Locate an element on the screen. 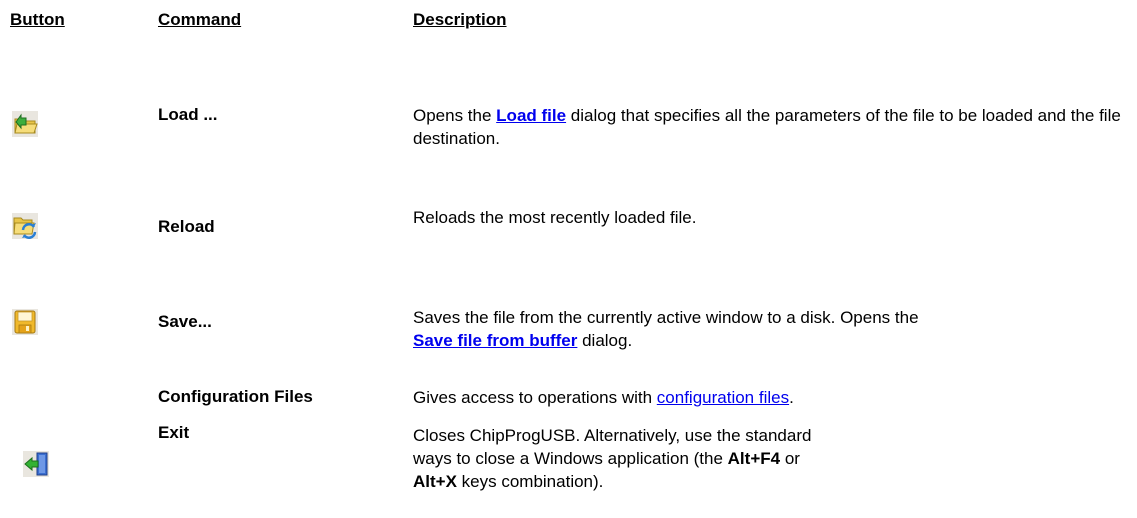 This screenshot has height=518, width=1137. floppy-disk-save-icon is located at coordinates (25, 322).